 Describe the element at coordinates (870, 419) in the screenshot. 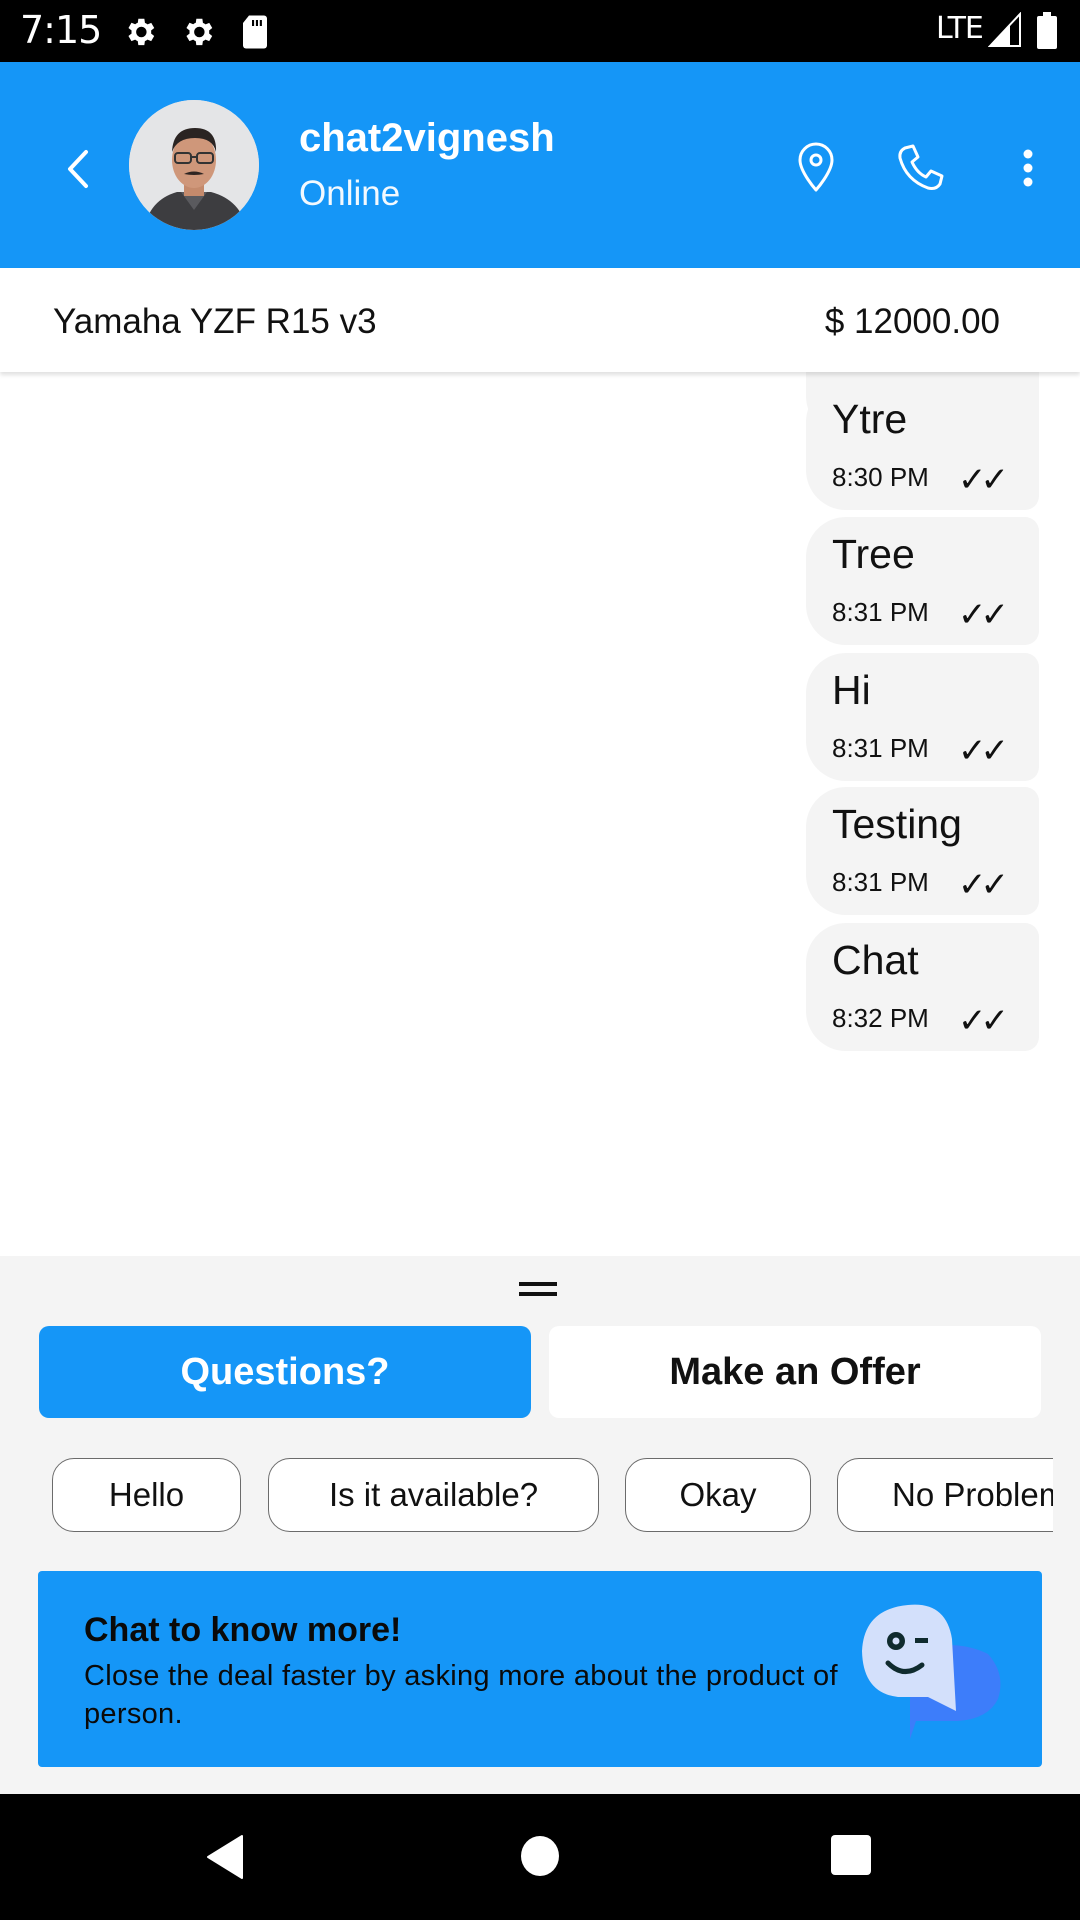

I see `message-text: Ytre` at that location.